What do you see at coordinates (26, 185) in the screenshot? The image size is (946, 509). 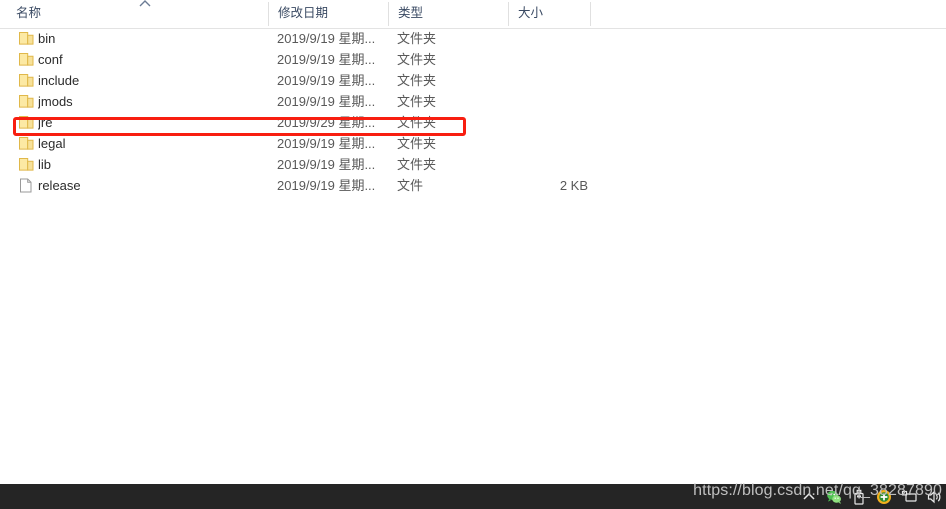 I see `document-icon` at bounding box center [26, 185].